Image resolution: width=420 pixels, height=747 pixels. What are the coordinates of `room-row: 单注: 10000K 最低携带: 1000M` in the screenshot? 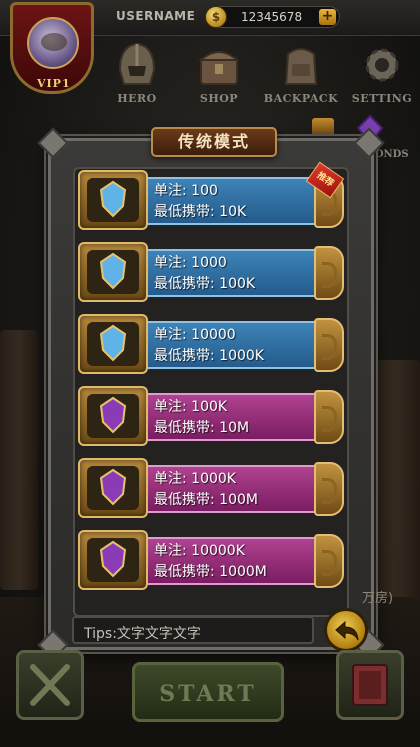 It's located at (211, 560).